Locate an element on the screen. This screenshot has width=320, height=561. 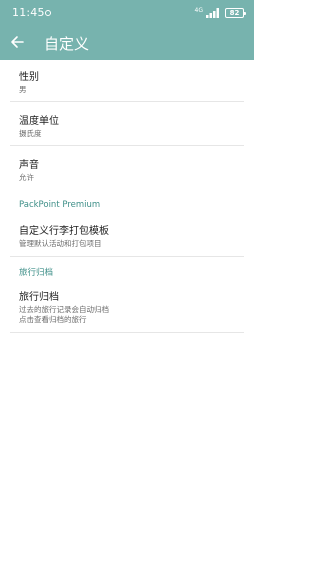
status-bar: 11:45 4G 82 is located at coordinates (127, 13).